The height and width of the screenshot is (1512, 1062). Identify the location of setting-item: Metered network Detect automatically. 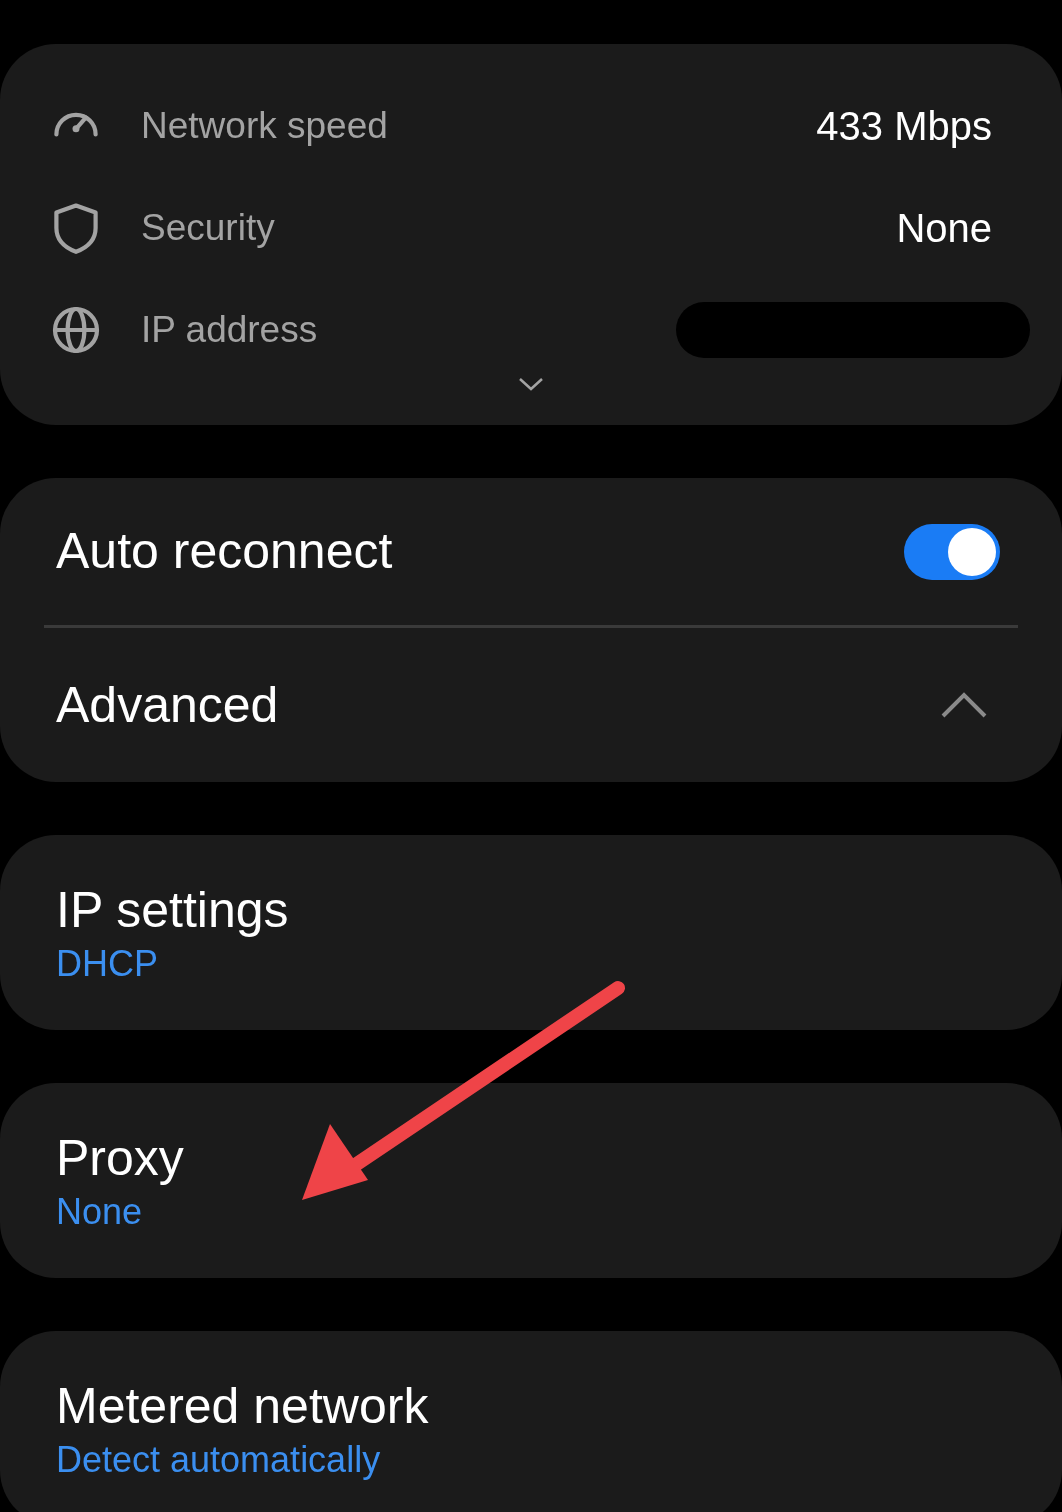
(531, 1421).